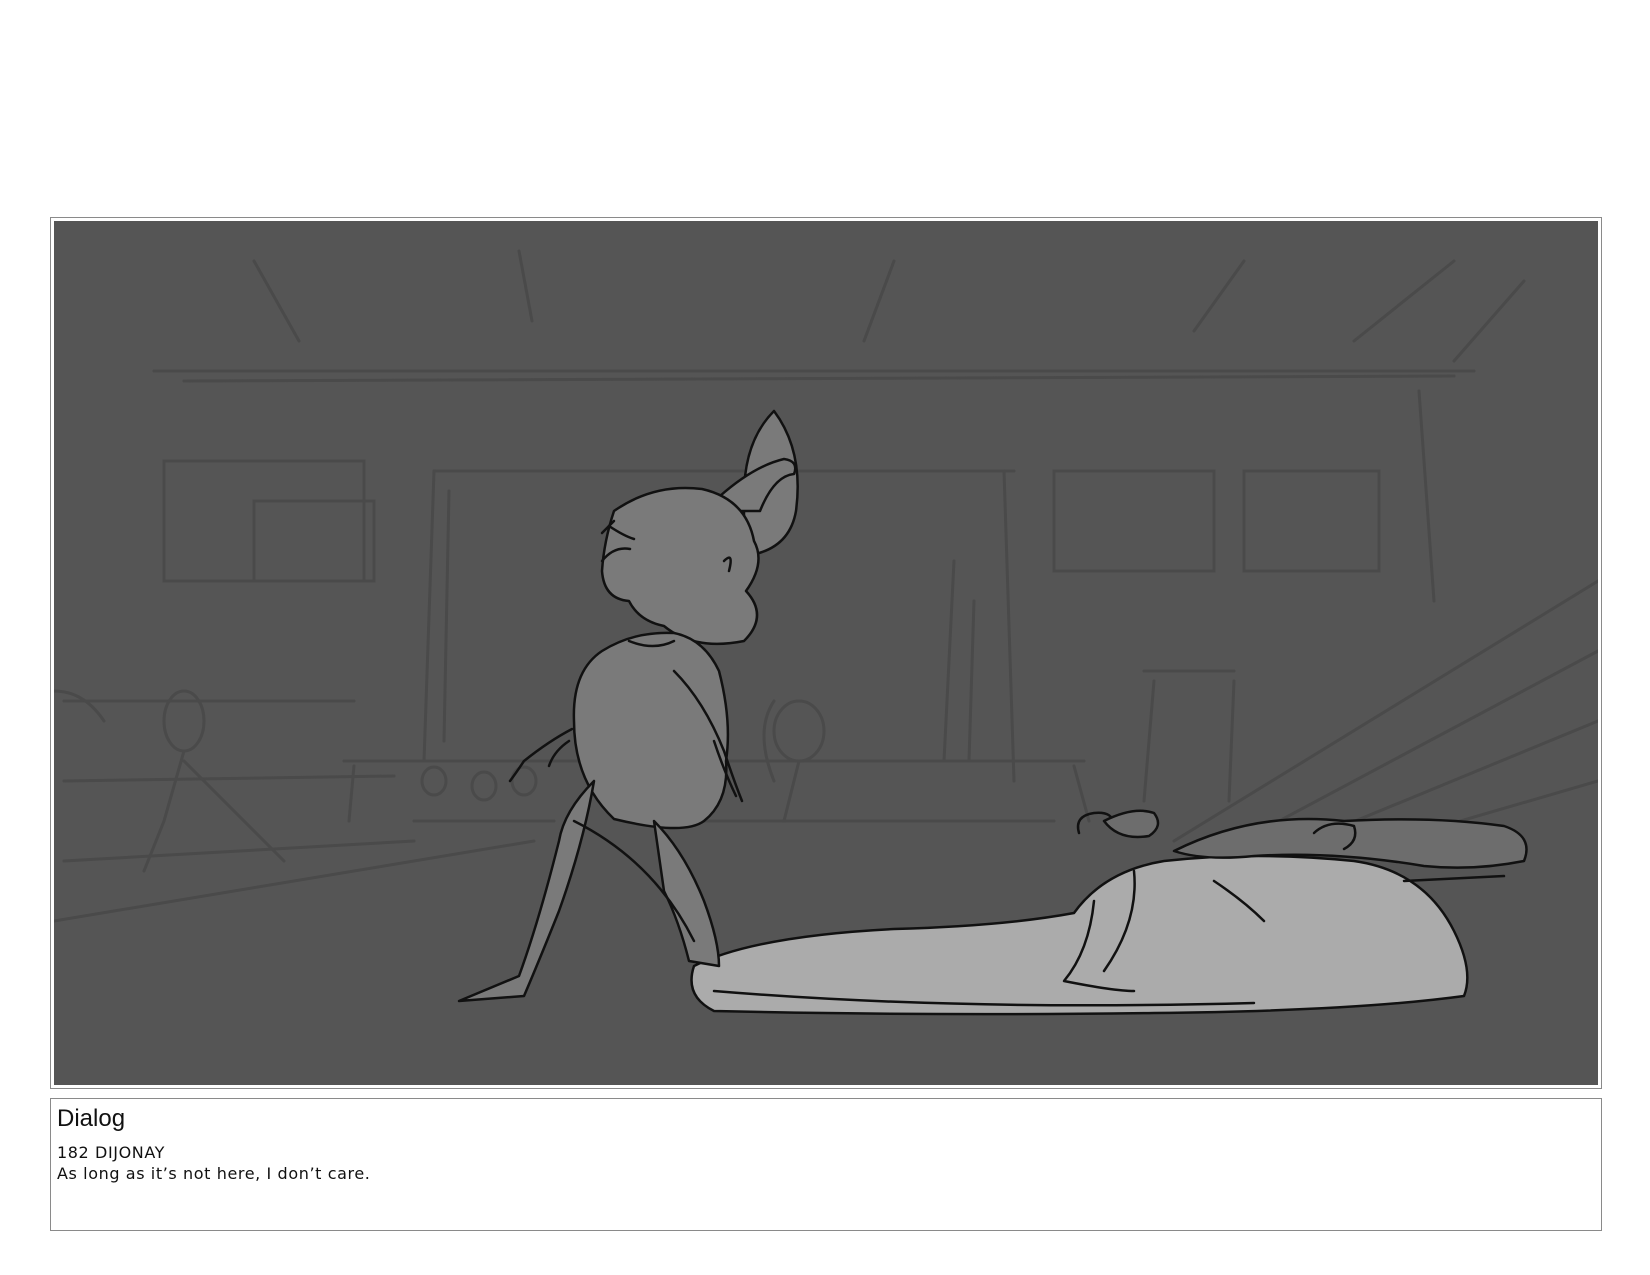 This screenshot has height=1275, width=1650. Describe the element at coordinates (91, 1118) in the screenshot. I see `dialog-heading: Dialog` at that location.